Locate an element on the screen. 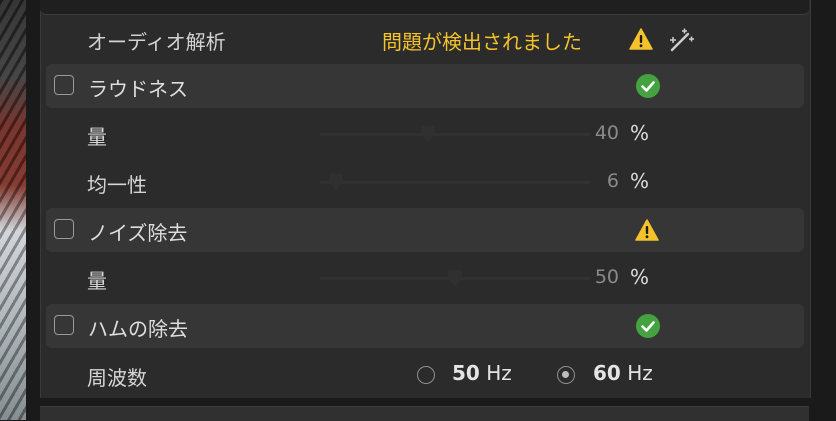  hum-removal-checkbox is located at coordinates (64, 325).